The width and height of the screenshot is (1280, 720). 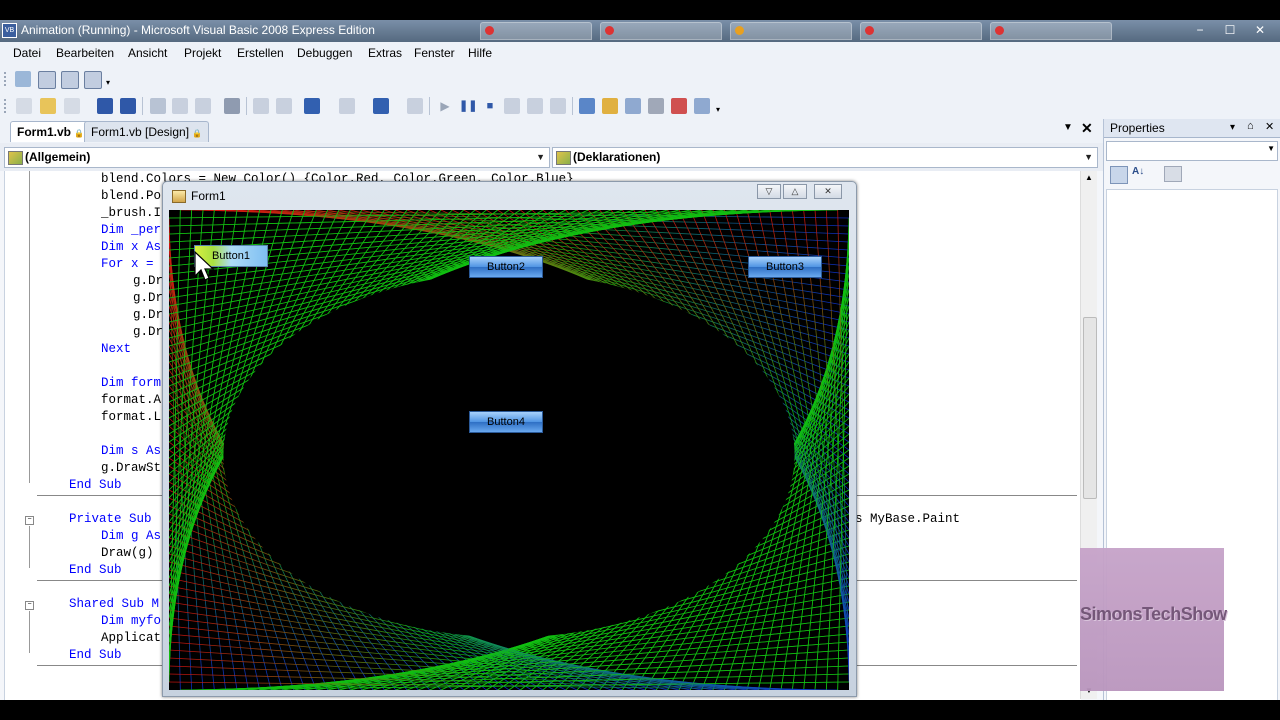 I want to click on form-minimize-button: ▽, so click(x=769, y=191).